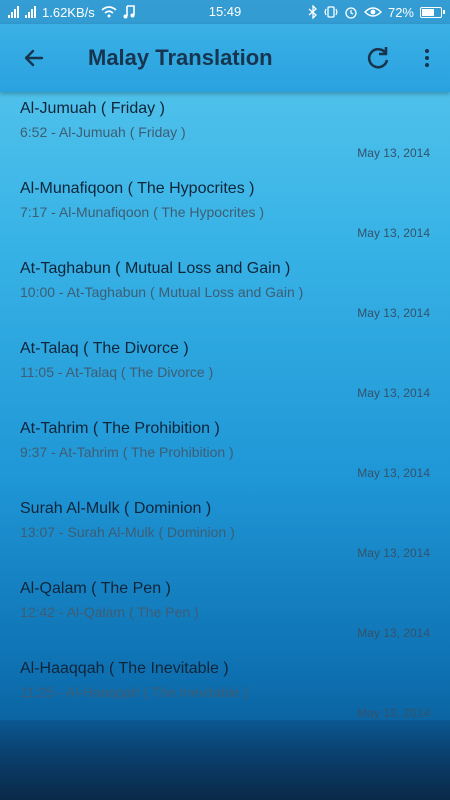  Describe the element at coordinates (225, 760) in the screenshot. I see `bottom-gradient` at that location.